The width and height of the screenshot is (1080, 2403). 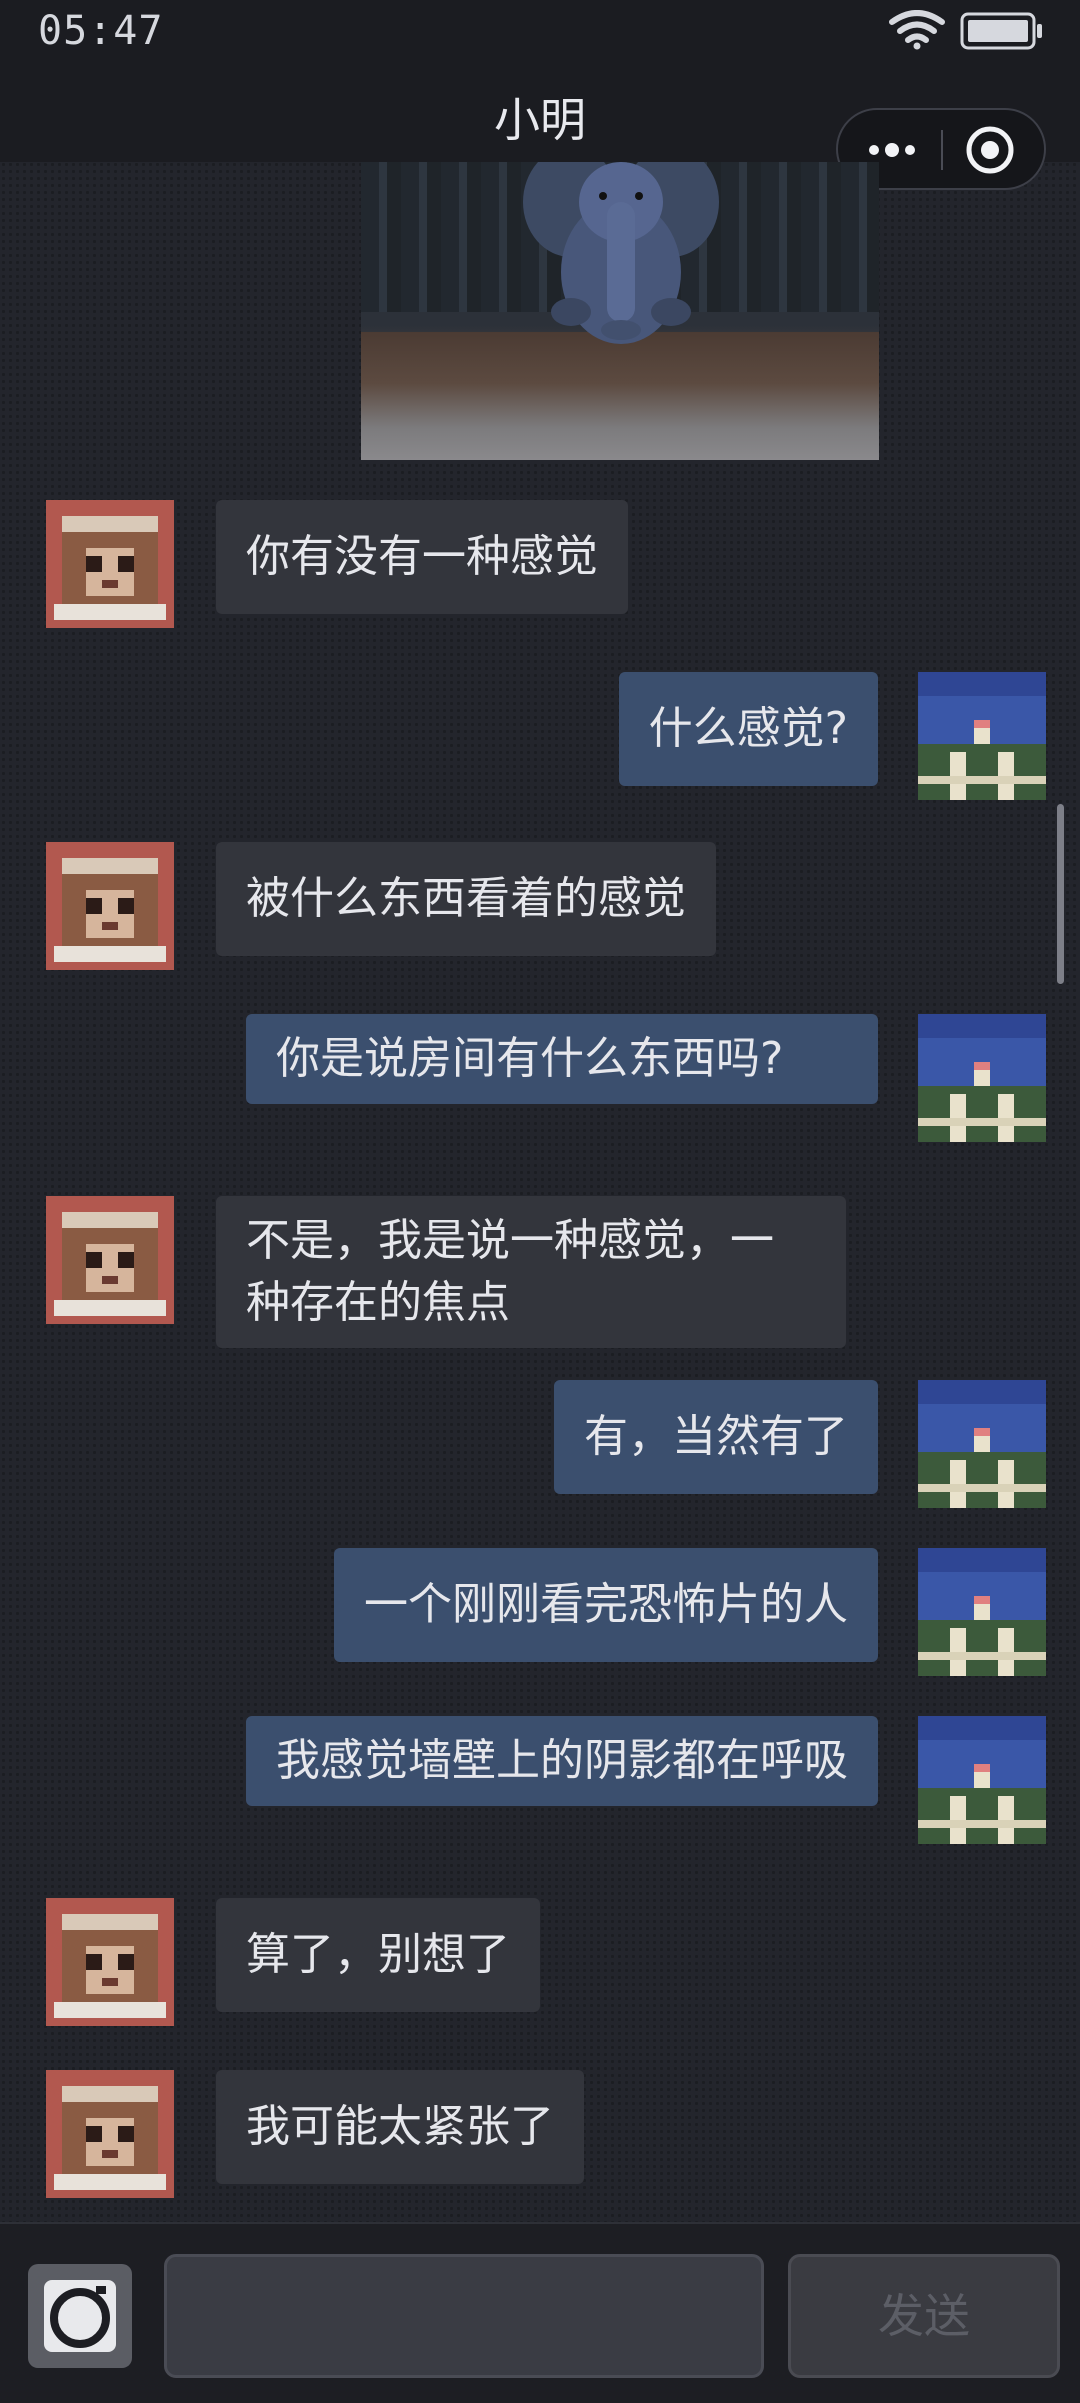 I want to click on message-bubble-outgoing: 我感觉墙壁上的阴影都在呼吸, so click(x=562, y=1761).